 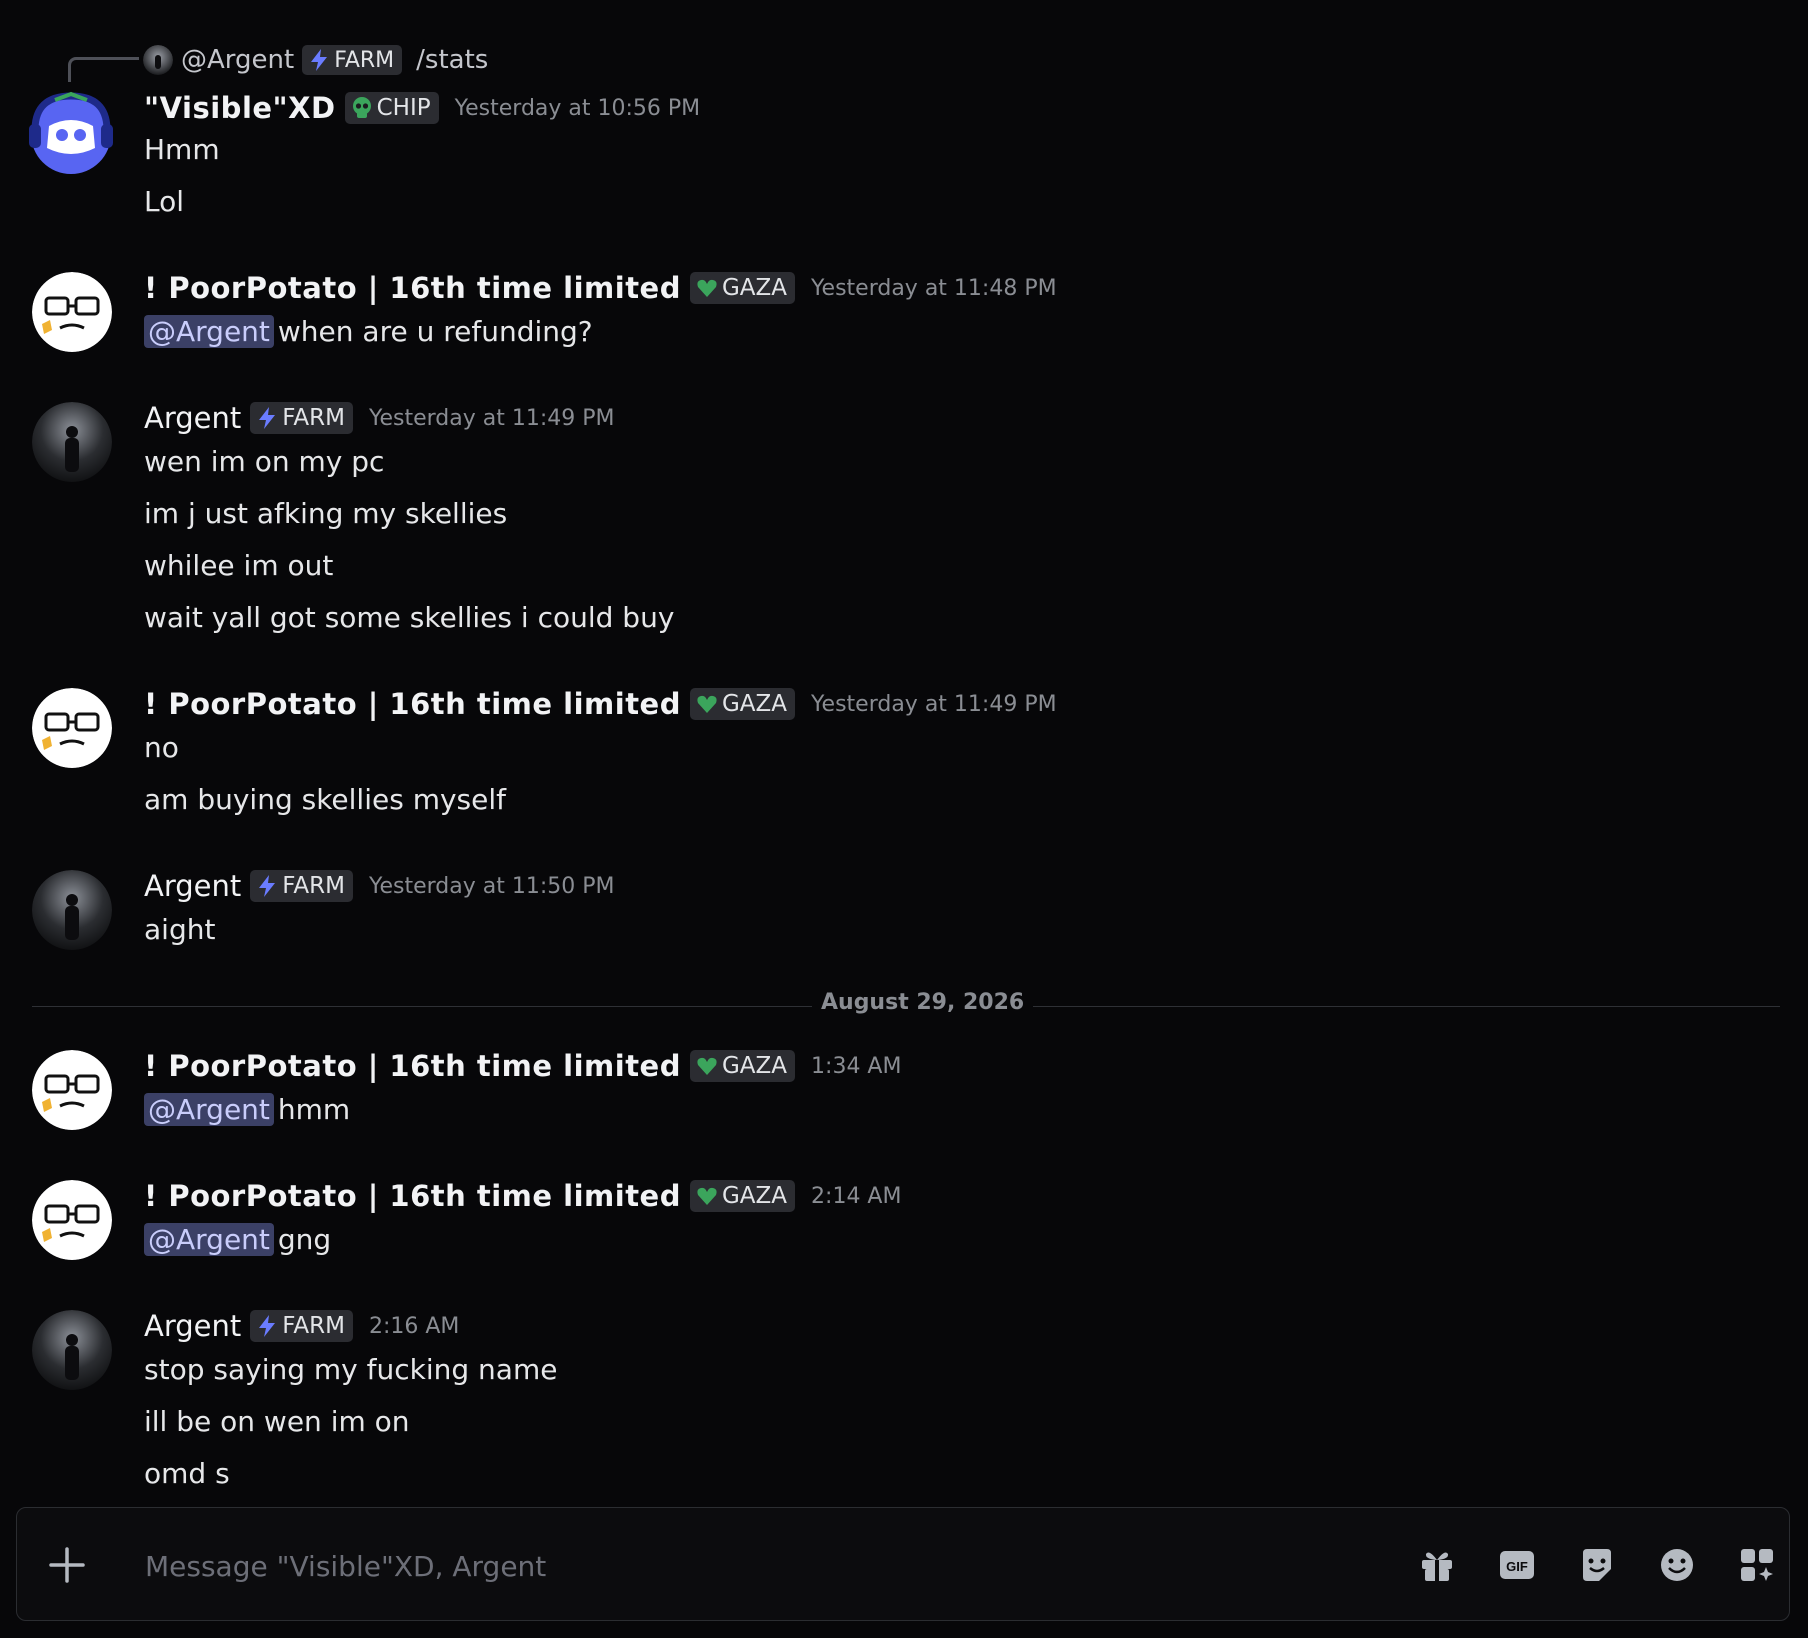 I want to click on message-text: aight, so click(x=180, y=929).